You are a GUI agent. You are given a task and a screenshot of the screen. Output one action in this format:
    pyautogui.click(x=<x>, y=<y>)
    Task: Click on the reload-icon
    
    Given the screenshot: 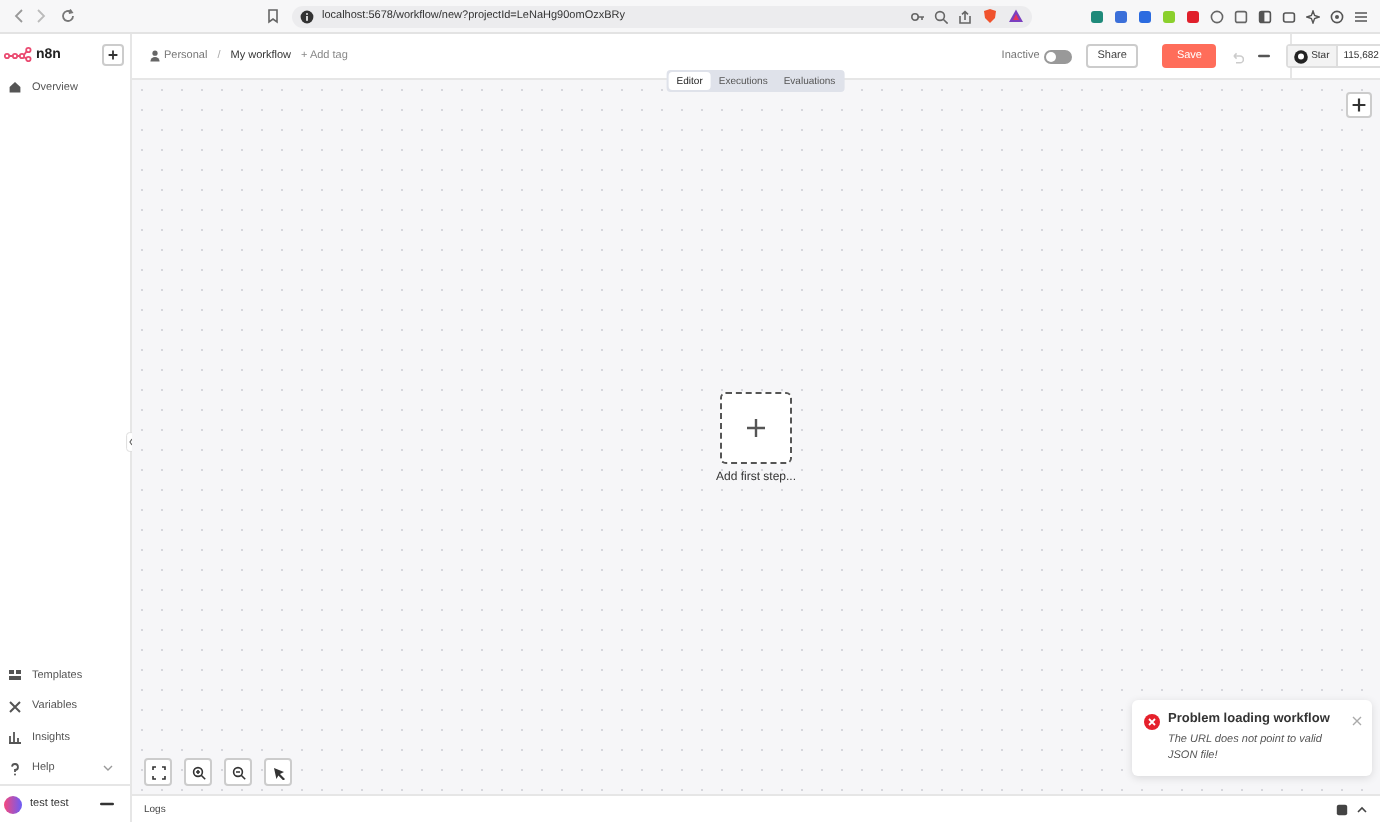 What is the action you would take?
    pyautogui.click(x=68, y=16)
    